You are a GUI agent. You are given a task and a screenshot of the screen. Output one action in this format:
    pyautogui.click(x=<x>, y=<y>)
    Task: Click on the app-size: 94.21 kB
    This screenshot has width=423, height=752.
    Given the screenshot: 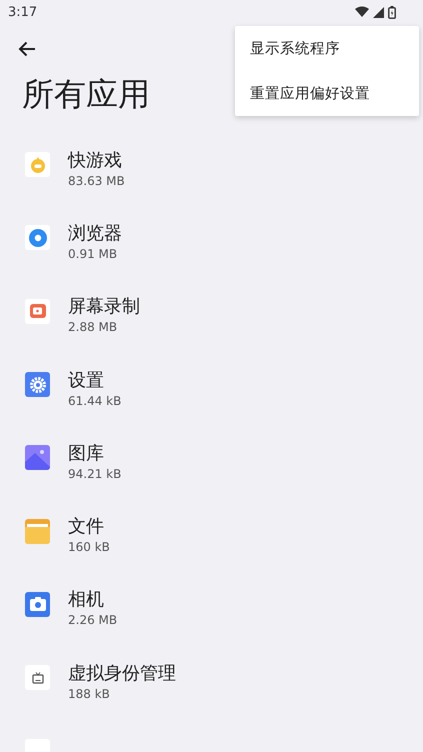 What is the action you would take?
    pyautogui.click(x=95, y=474)
    